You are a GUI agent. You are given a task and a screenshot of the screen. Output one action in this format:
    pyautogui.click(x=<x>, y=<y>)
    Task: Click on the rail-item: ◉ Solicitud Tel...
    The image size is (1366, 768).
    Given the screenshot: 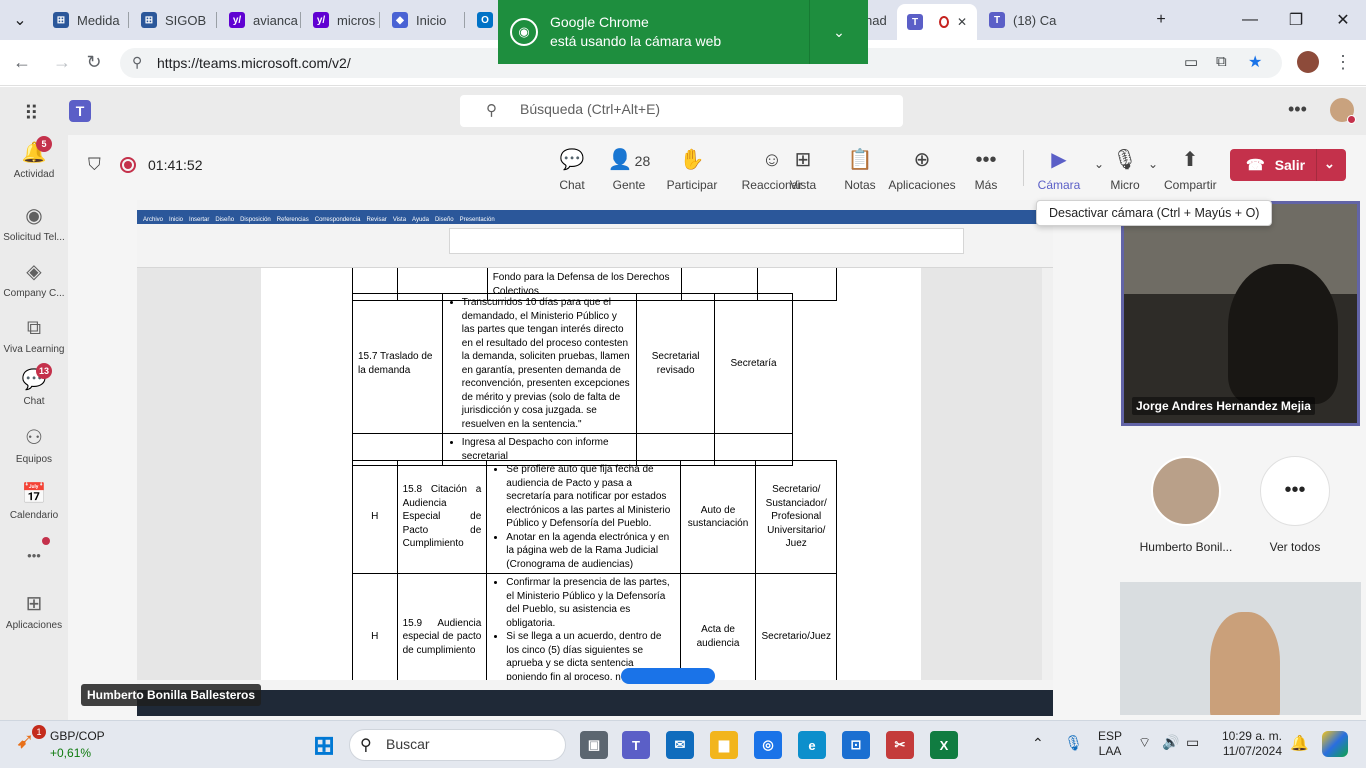 What is the action you would take?
    pyautogui.click(x=34, y=223)
    